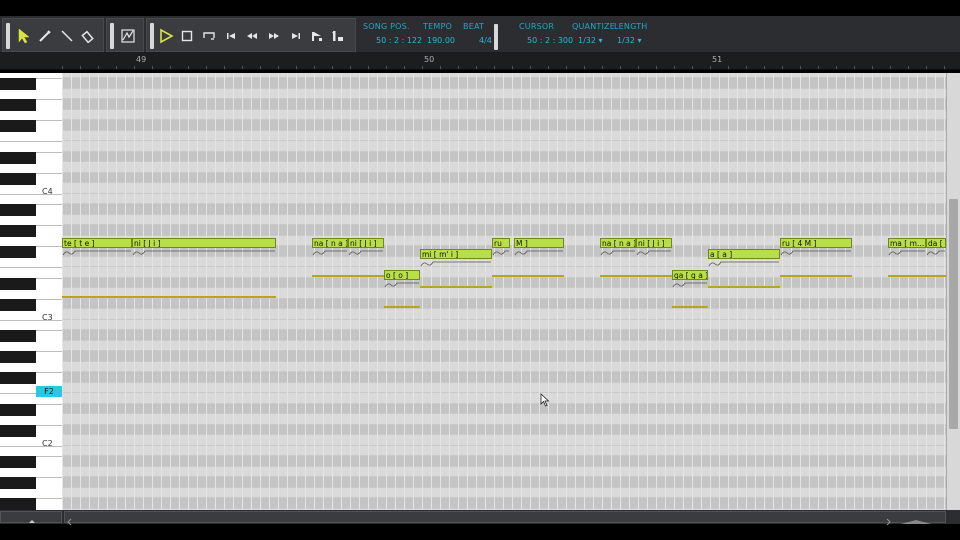 The image size is (960, 540). I want to click on note-block: o [ o ], so click(402, 274).